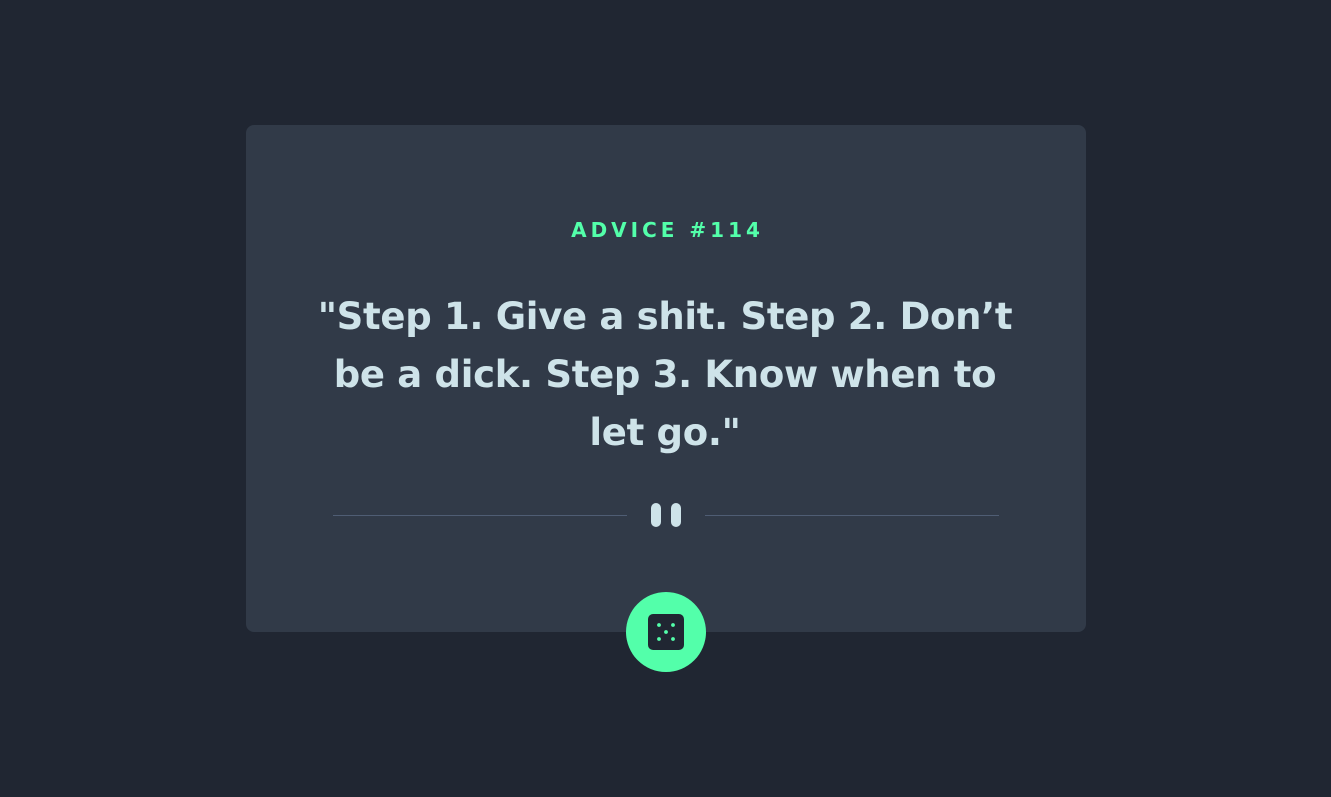 The image size is (1331, 797). Describe the element at coordinates (667, 230) in the screenshot. I see `advice-id-heading: ADVICE #114` at that location.